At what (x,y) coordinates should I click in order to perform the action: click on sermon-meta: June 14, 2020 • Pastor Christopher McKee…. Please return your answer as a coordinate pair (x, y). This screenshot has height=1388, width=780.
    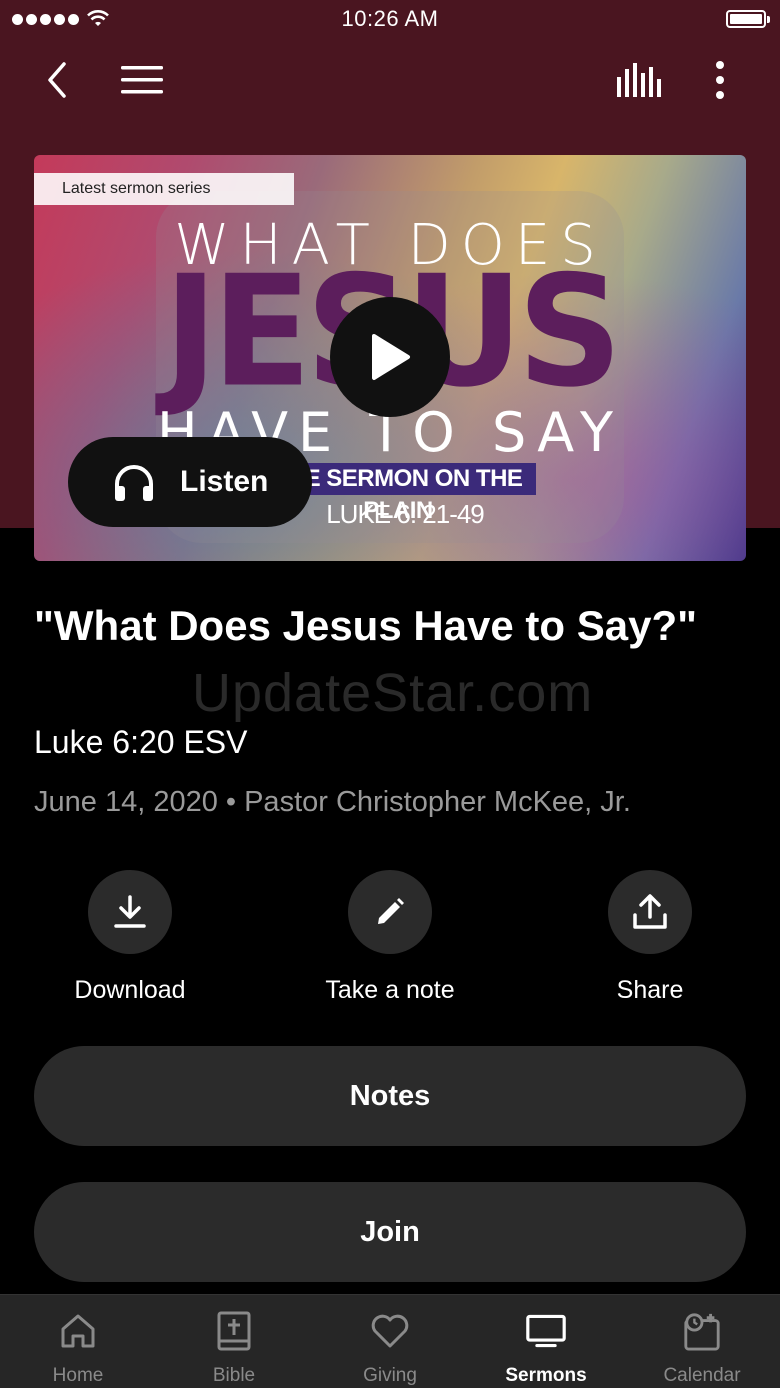
    Looking at the image, I should click on (332, 802).